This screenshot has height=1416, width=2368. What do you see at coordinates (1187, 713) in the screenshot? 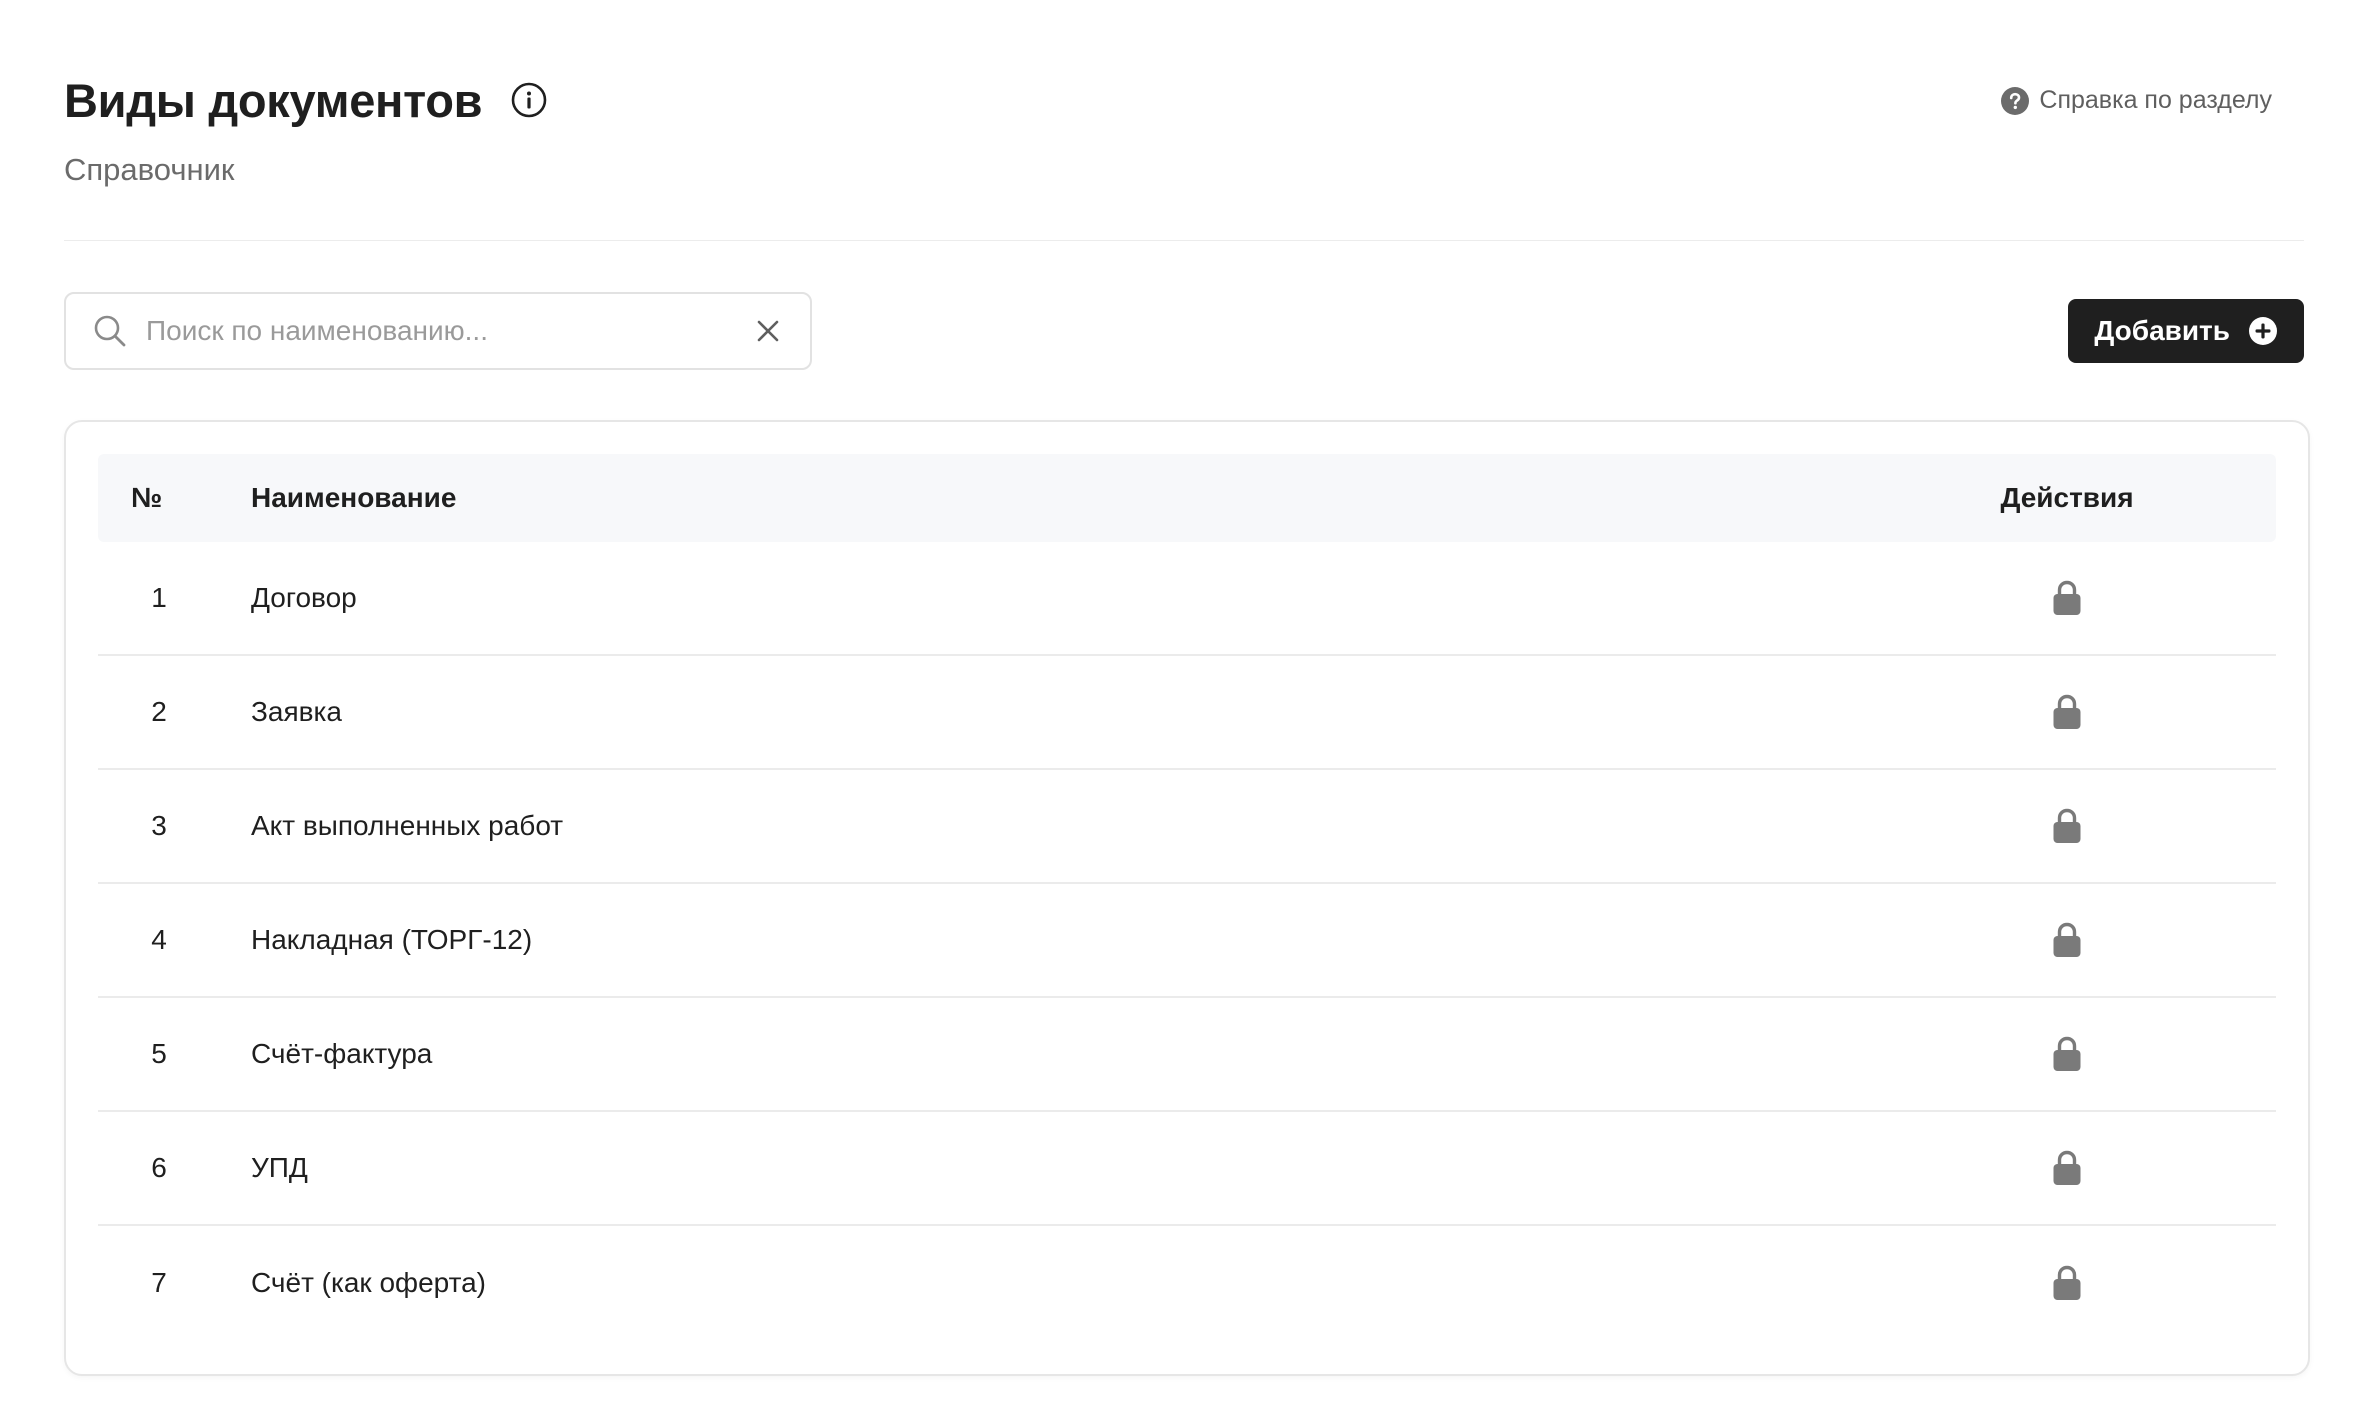
I see `table-row: 2 Заявка` at bounding box center [1187, 713].